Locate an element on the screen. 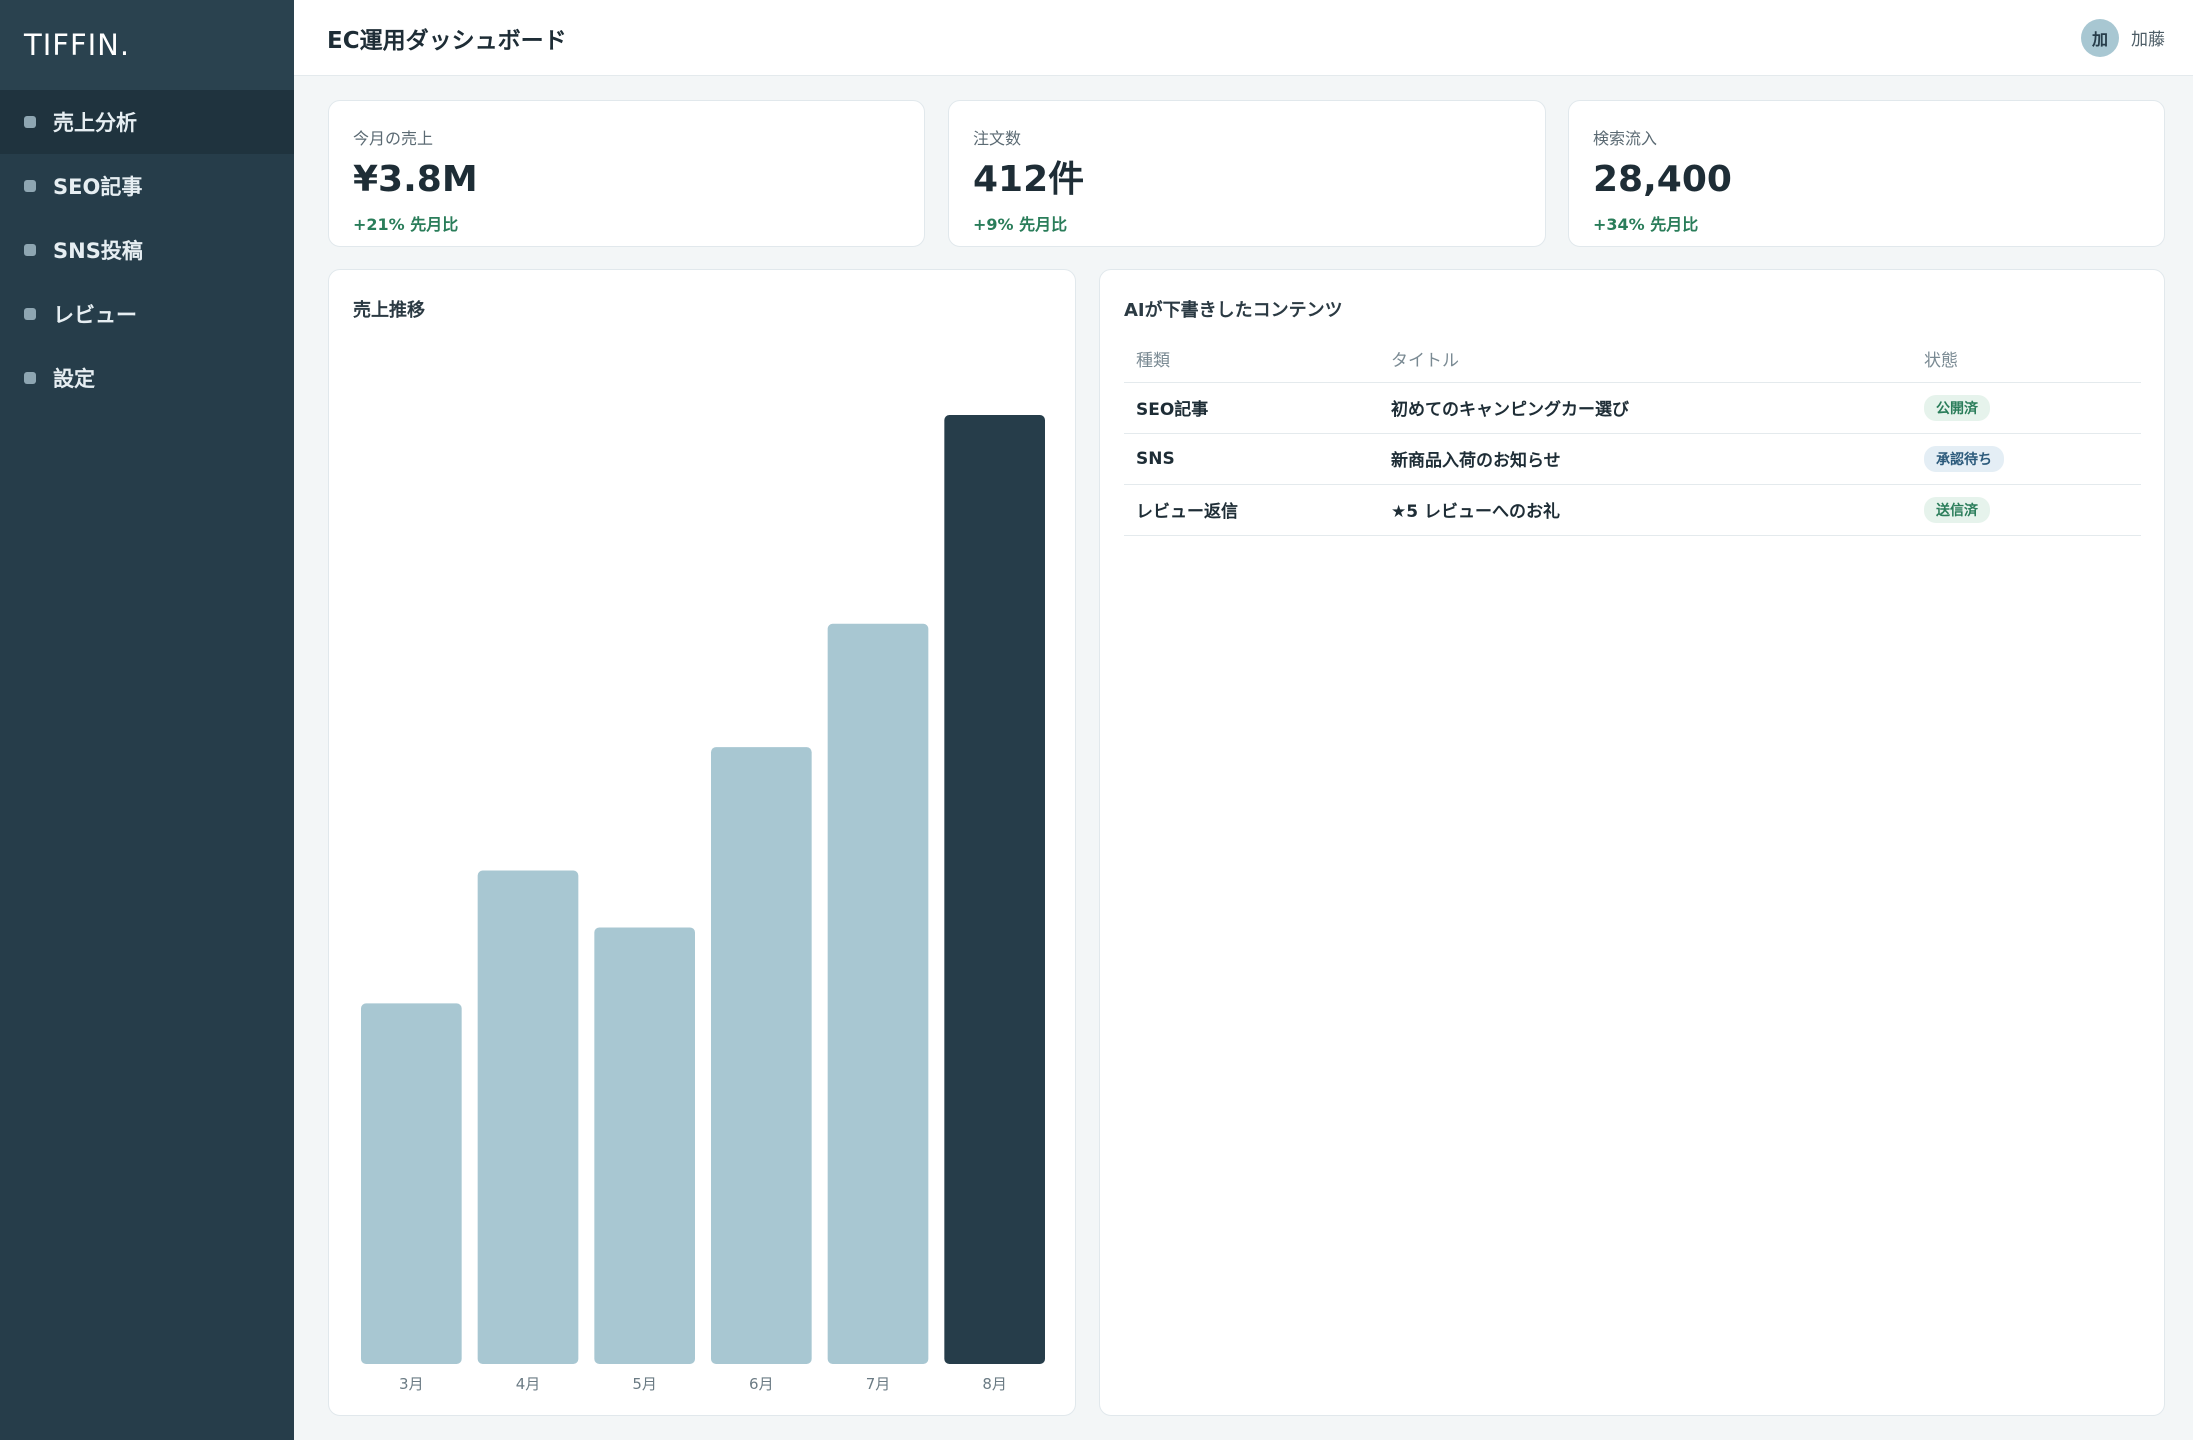 The height and width of the screenshot is (1440, 2193). kpi-value: ¥3.8M is located at coordinates (415, 179).